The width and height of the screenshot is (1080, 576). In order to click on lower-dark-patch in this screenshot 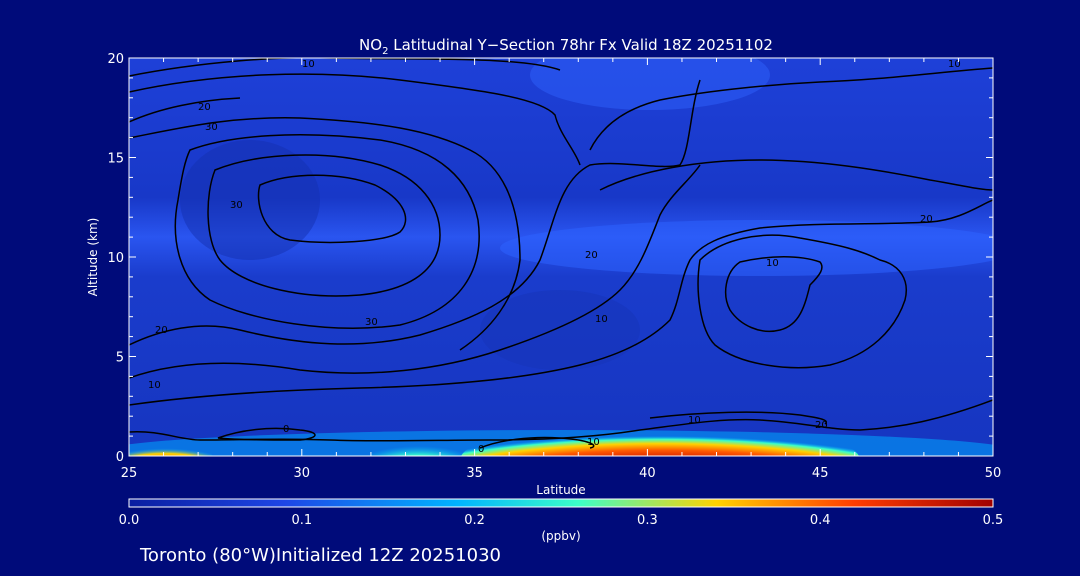, I will do `click(560, 330)`.